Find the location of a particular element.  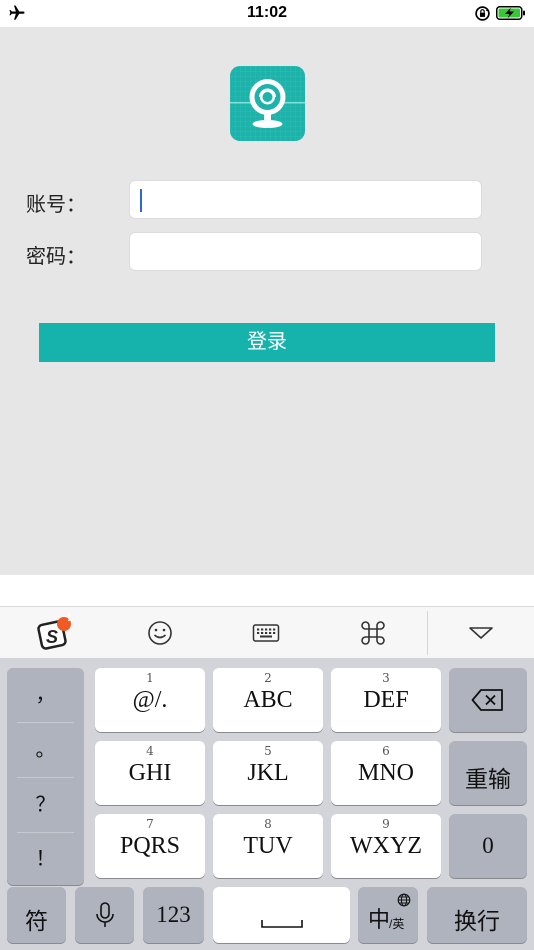

key-8: 8 TUV is located at coordinates (268, 846).